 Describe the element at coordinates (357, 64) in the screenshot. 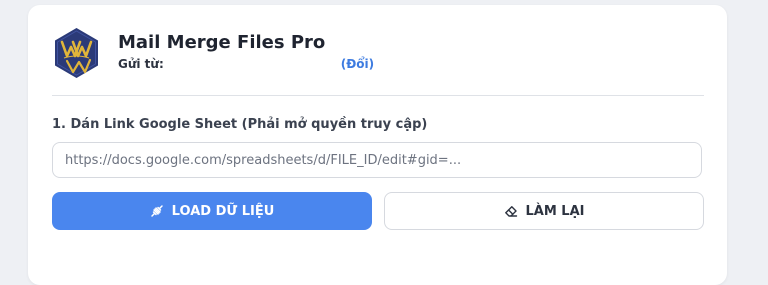

I see `change-sender-link: (Đổi)` at that location.